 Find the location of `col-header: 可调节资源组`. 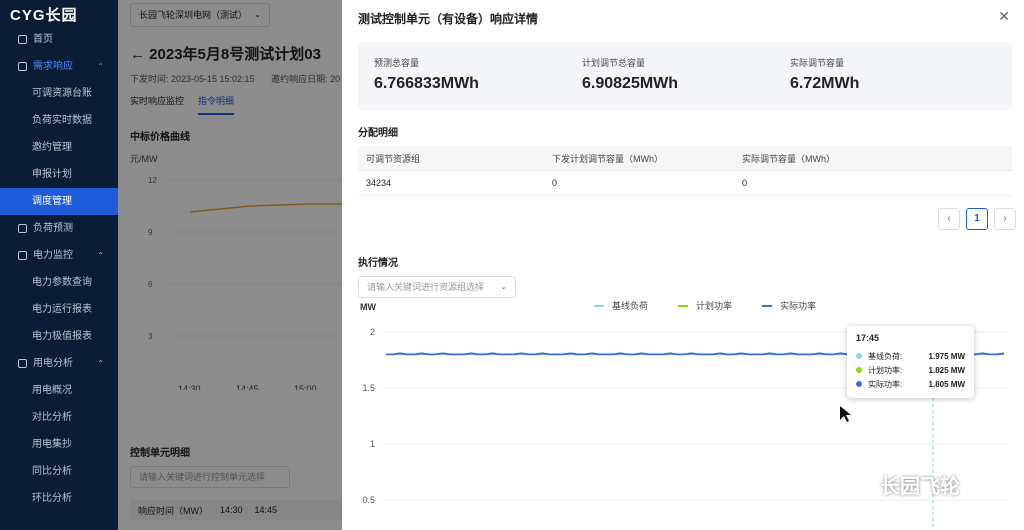

col-header: 可调节资源组 is located at coordinates (393, 158).